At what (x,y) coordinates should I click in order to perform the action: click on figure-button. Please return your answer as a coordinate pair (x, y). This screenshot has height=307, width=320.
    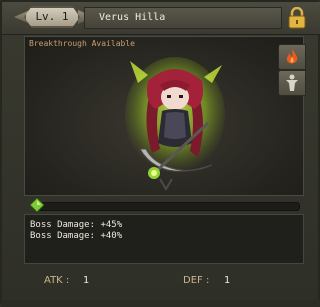
    Looking at the image, I should click on (292, 83).